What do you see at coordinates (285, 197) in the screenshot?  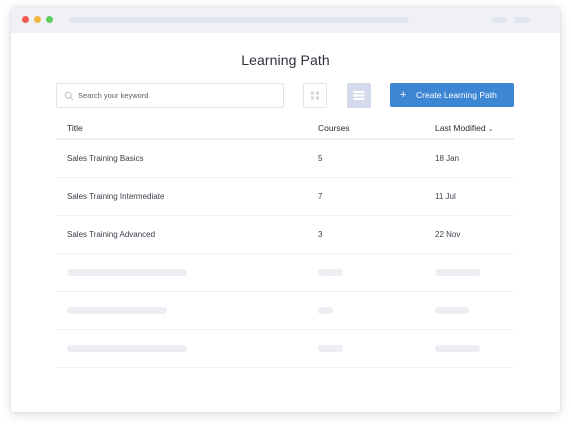 I see `table-row: Sales Training Intermediate 7 11 Jul` at bounding box center [285, 197].